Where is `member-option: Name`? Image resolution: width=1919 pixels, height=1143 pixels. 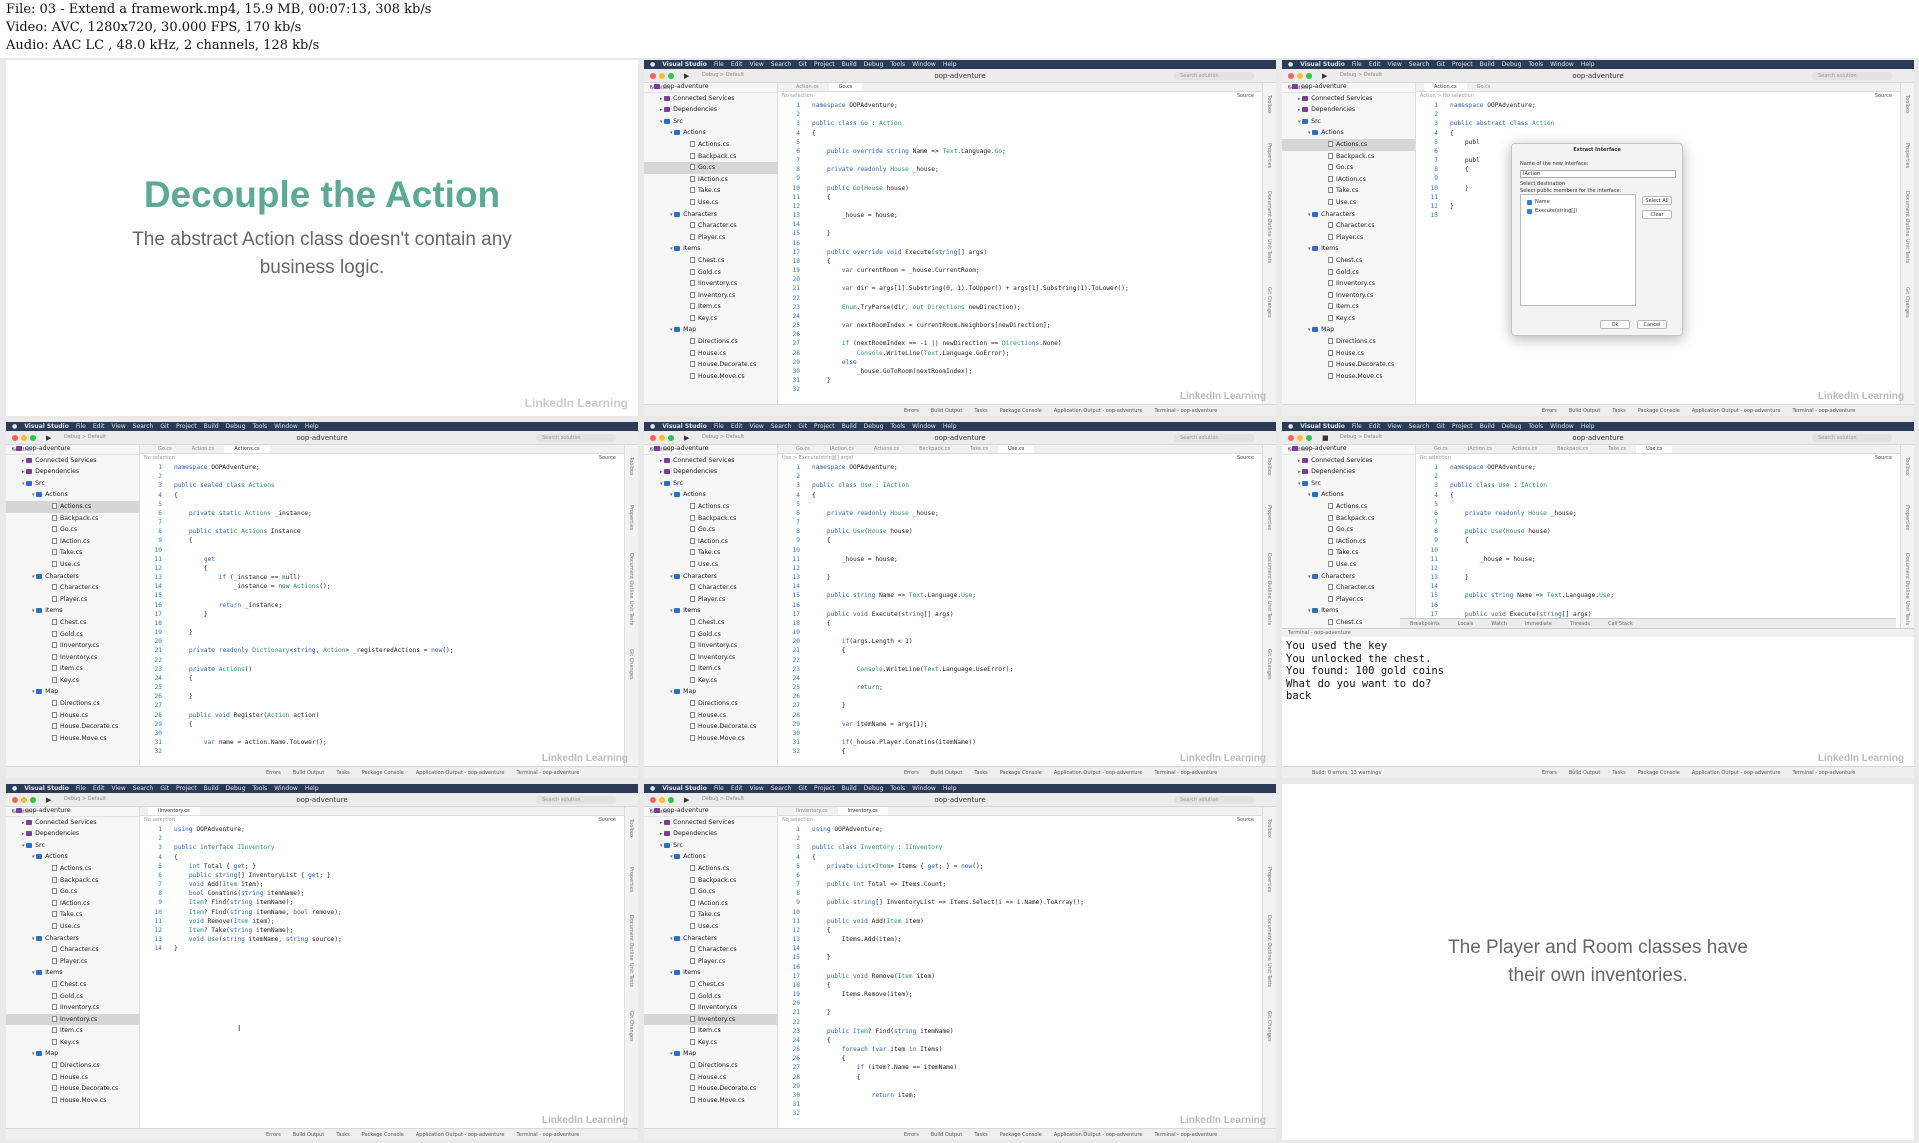 member-option: Name is located at coordinates (1538, 202).